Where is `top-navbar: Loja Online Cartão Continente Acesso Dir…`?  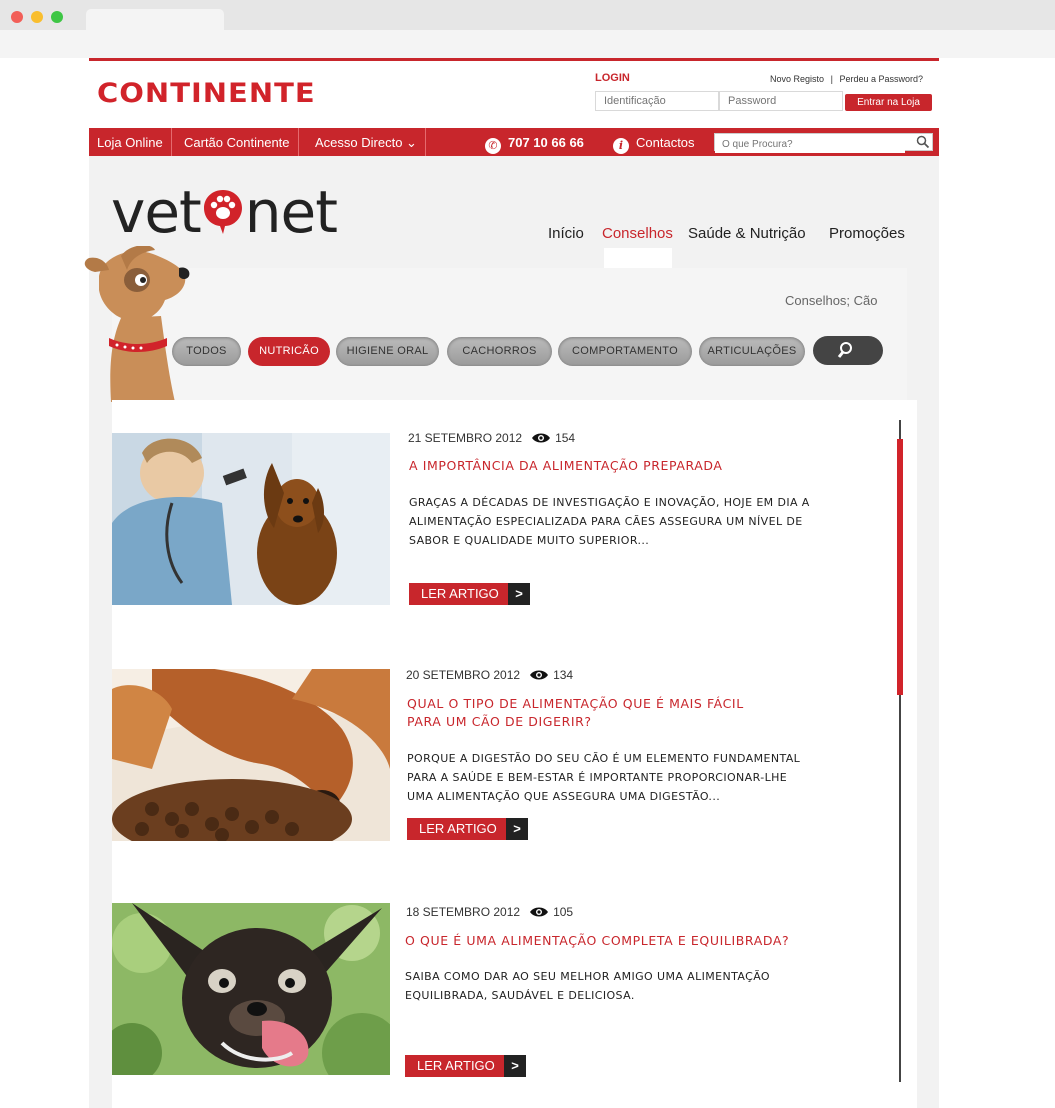
top-navbar: Loja Online Cartão Continente Acesso Dir… is located at coordinates (514, 142).